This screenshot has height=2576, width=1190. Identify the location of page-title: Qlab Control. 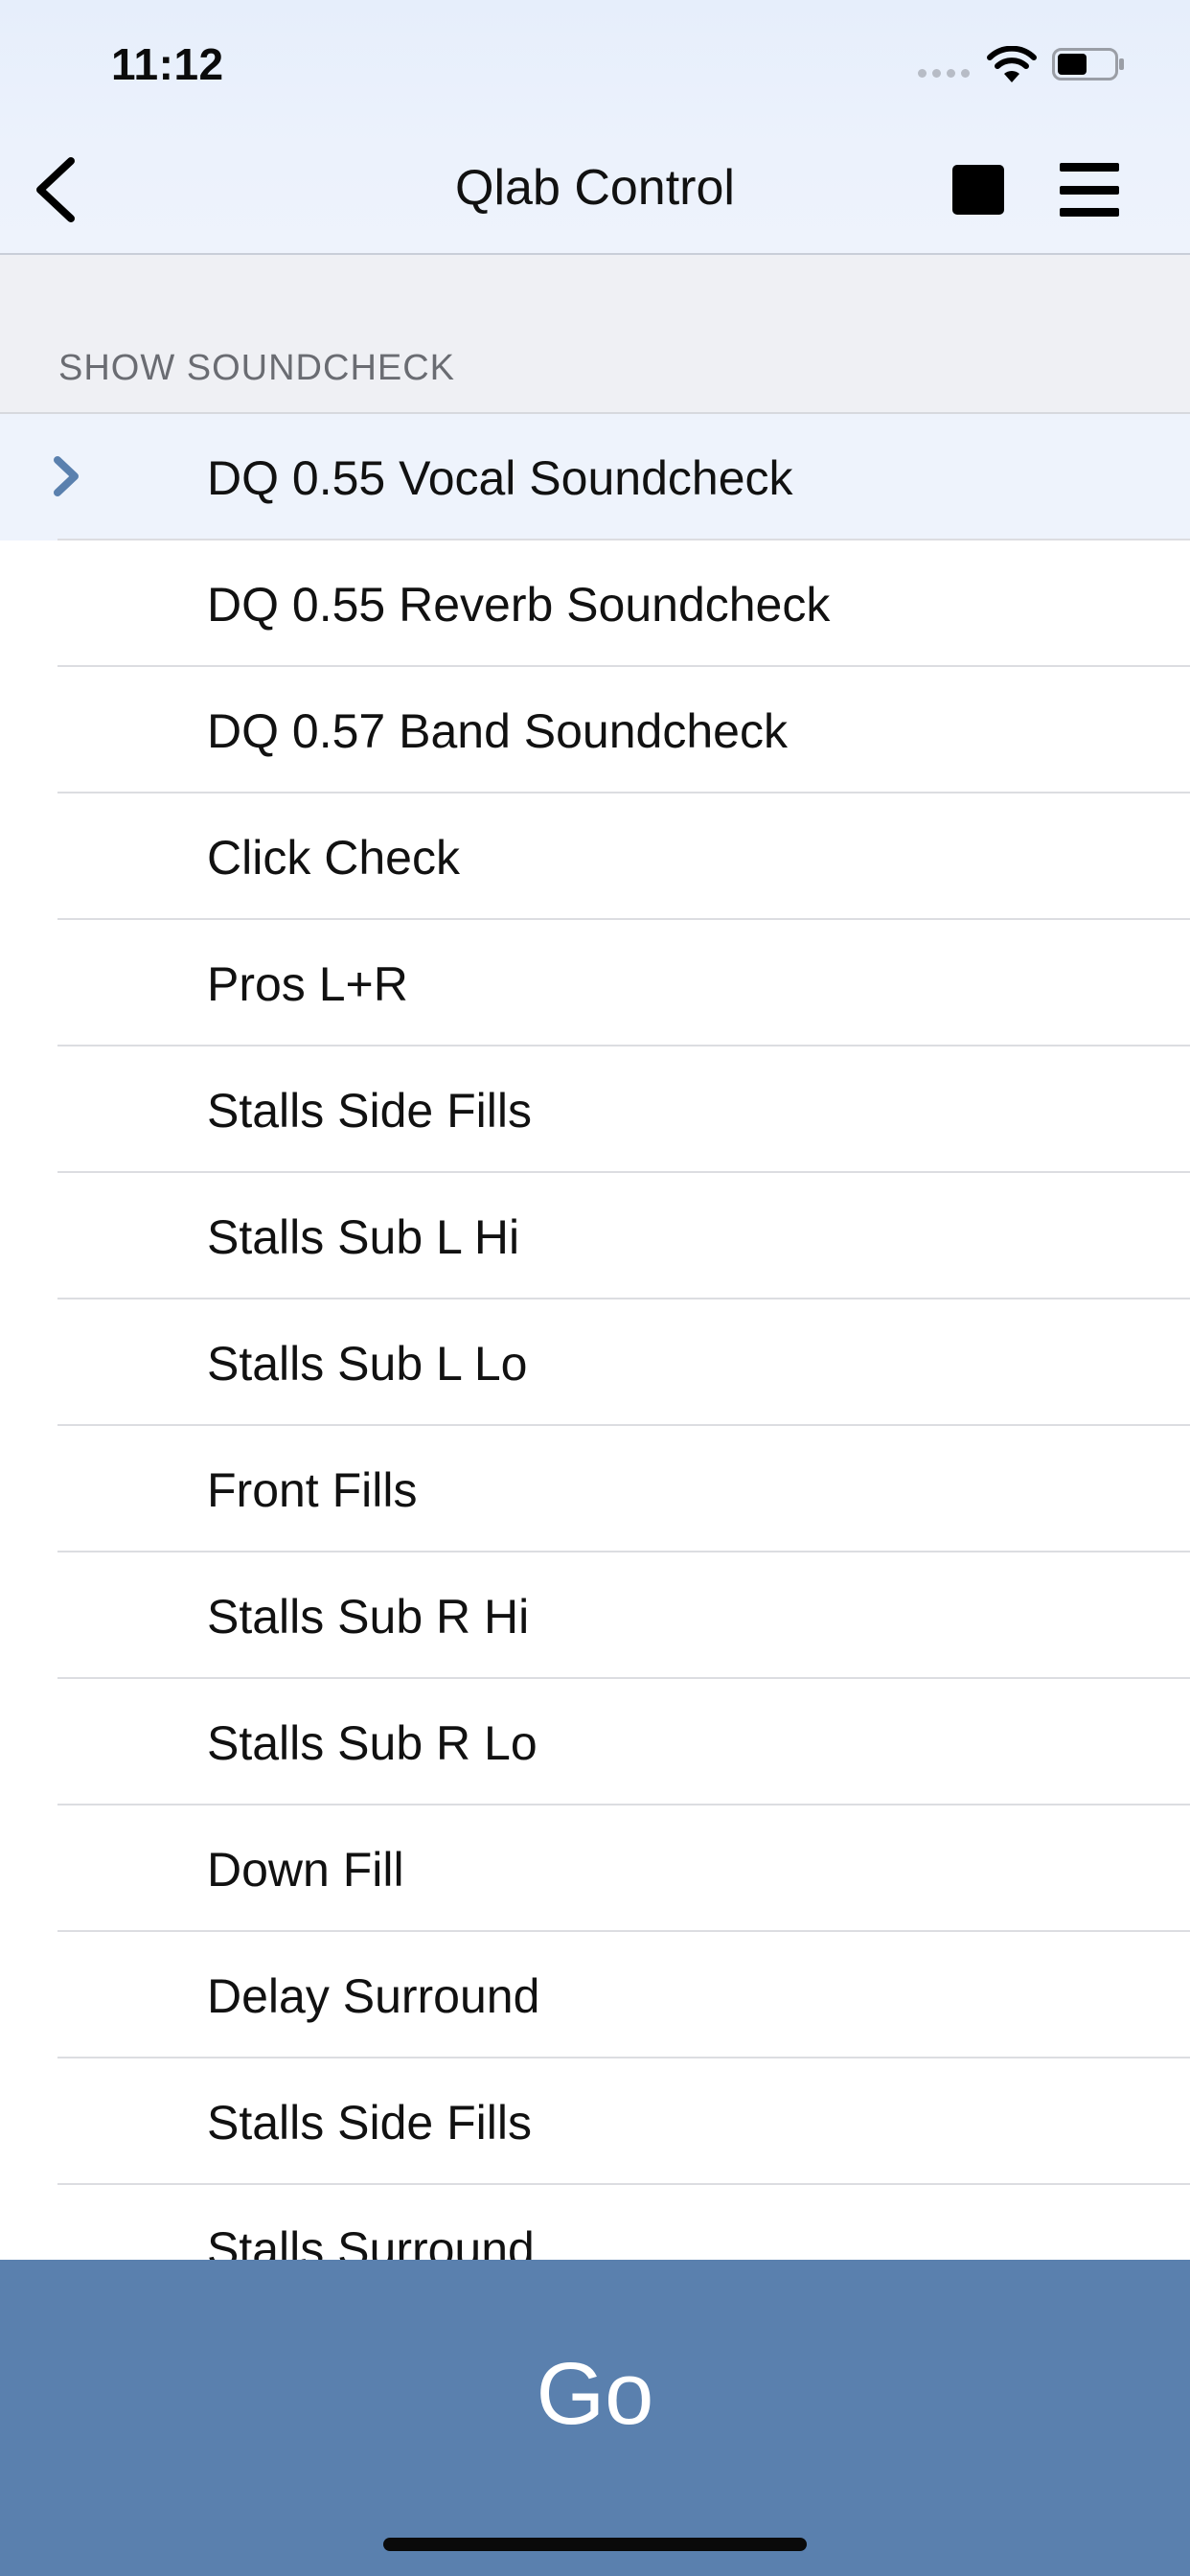
(595, 188).